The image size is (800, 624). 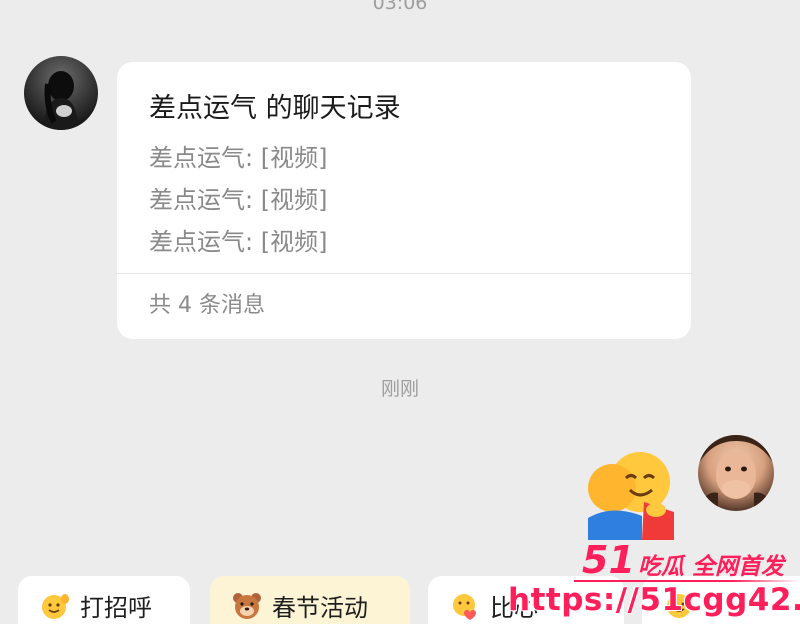 I want to click on hug-sticker-graphic, so click(x=631, y=496).